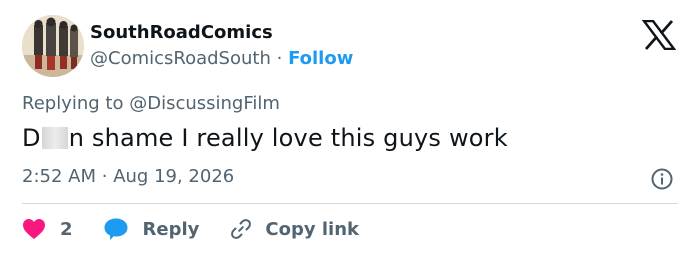  Describe the element at coordinates (171, 229) in the screenshot. I see `reply-label: Reply` at that location.